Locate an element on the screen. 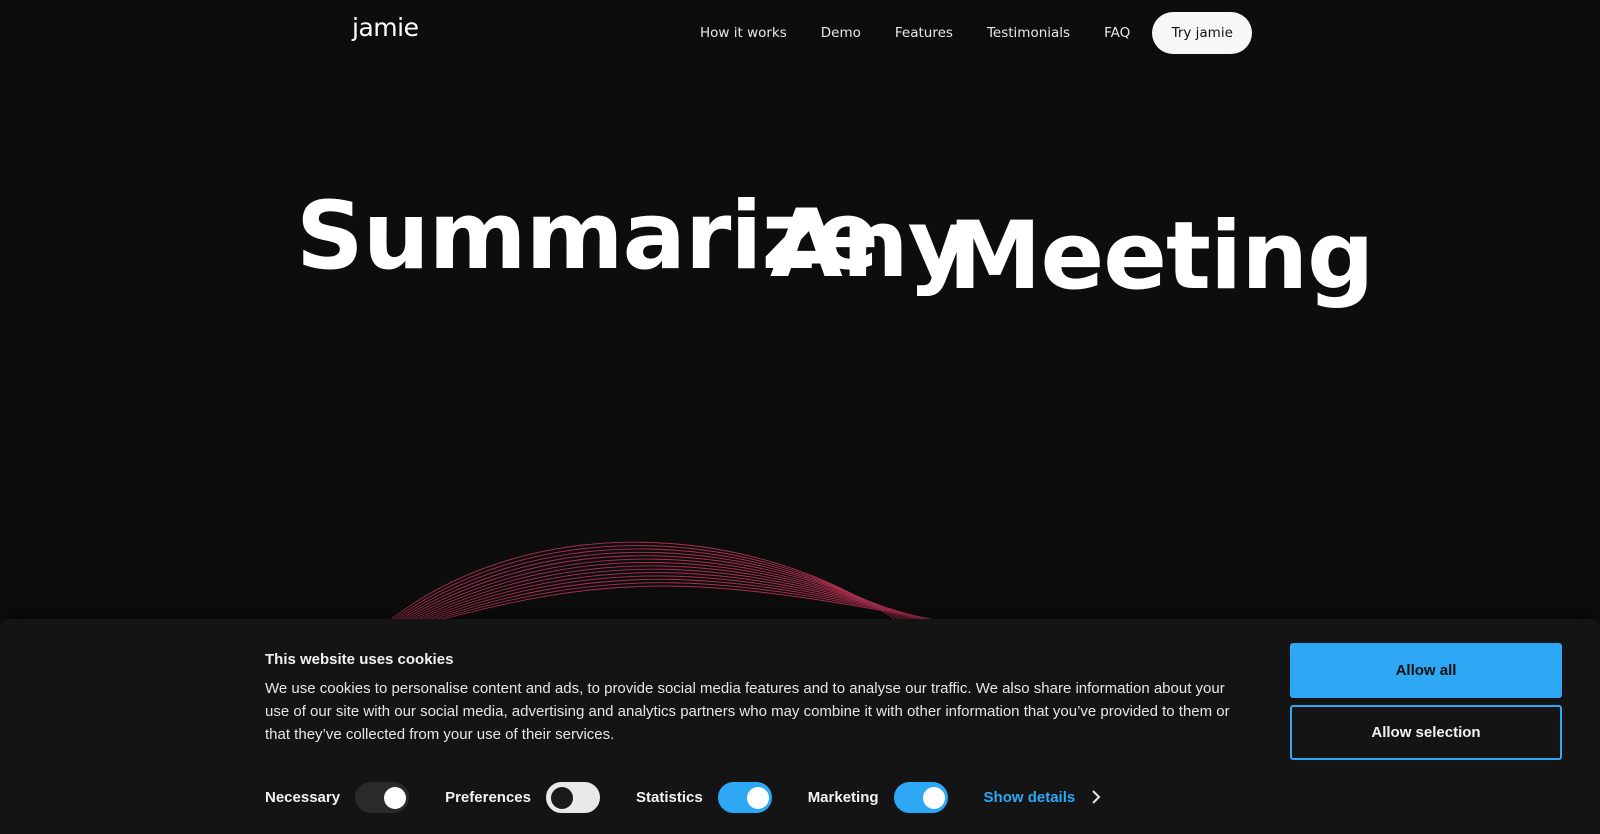 The width and height of the screenshot is (1600, 834). wave-line is located at coordinates (652, 589).